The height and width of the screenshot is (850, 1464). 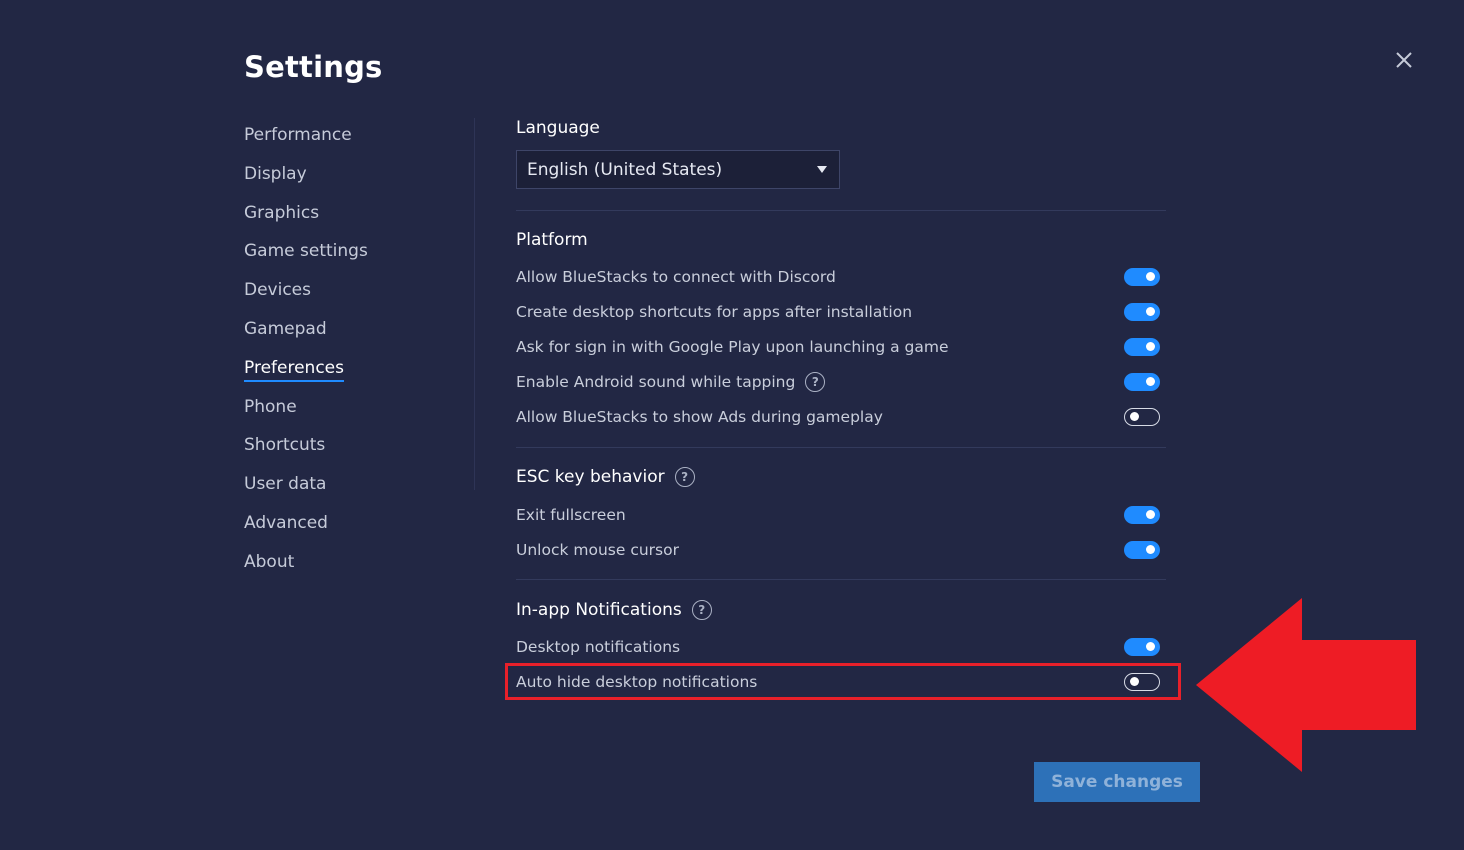 What do you see at coordinates (344, 251) in the screenshot?
I see `sidebar-item-game-settings: Game settings` at bounding box center [344, 251].